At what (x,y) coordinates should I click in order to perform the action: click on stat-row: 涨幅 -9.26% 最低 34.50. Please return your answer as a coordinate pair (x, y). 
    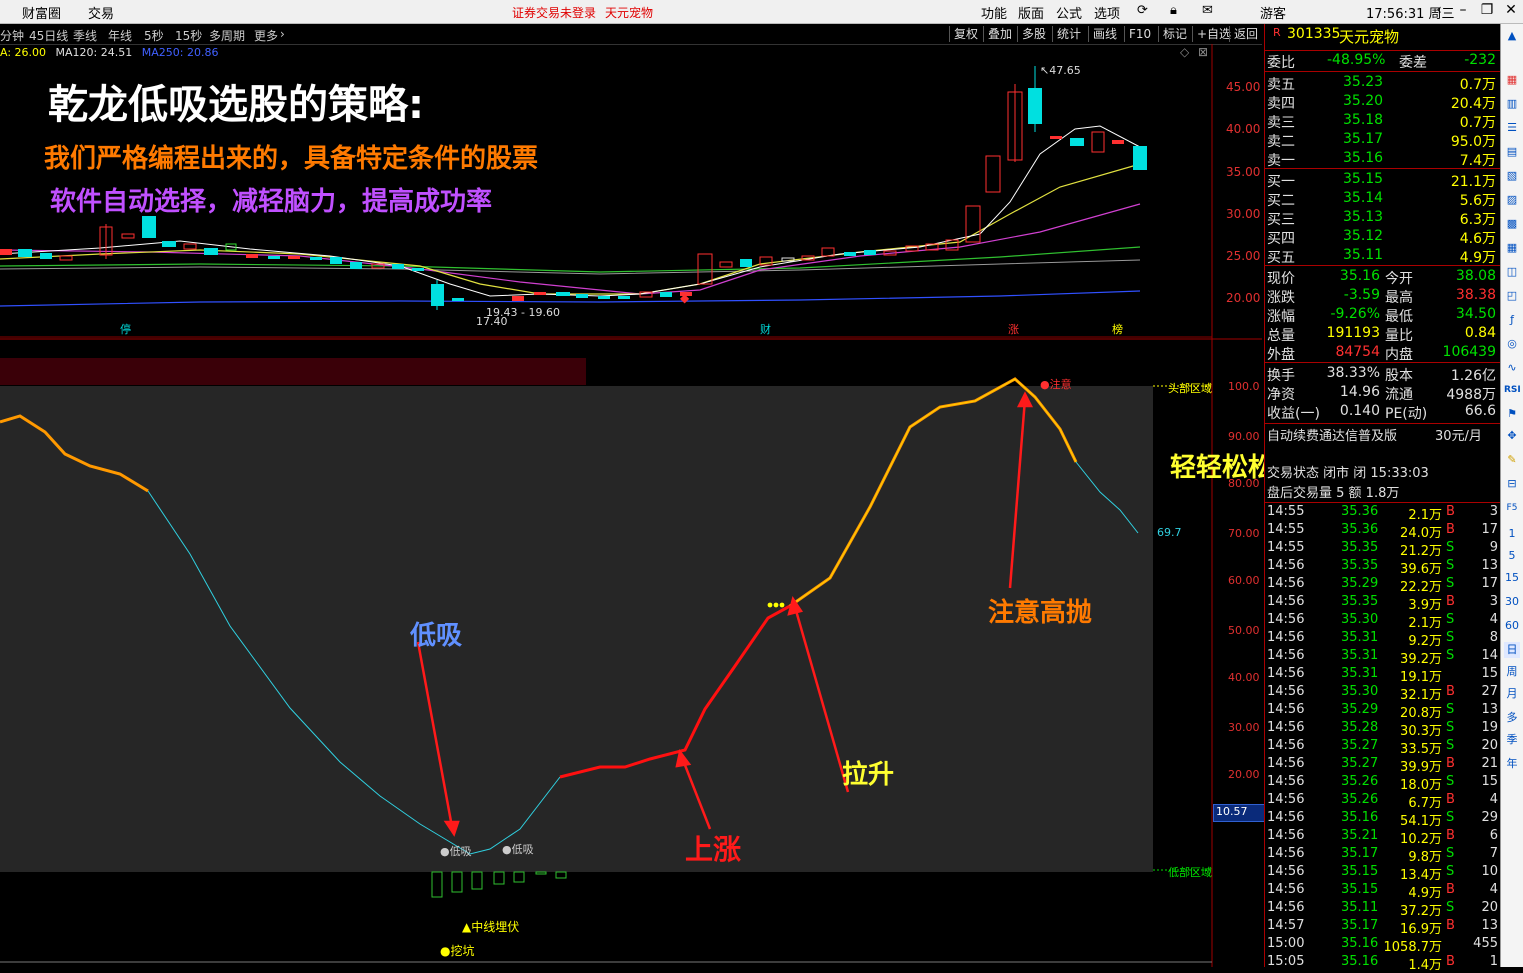
    Looking at the image, I should click on (1382, 315).